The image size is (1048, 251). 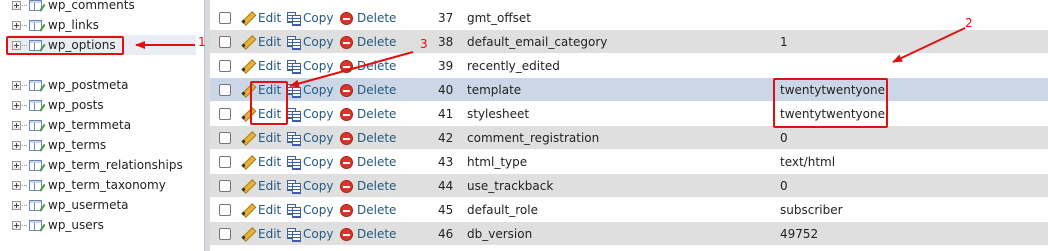 What do you see at coordinates (269, 103) in the screenshot?
I see `annotation-box-edit` at bounding box center [269, 103].